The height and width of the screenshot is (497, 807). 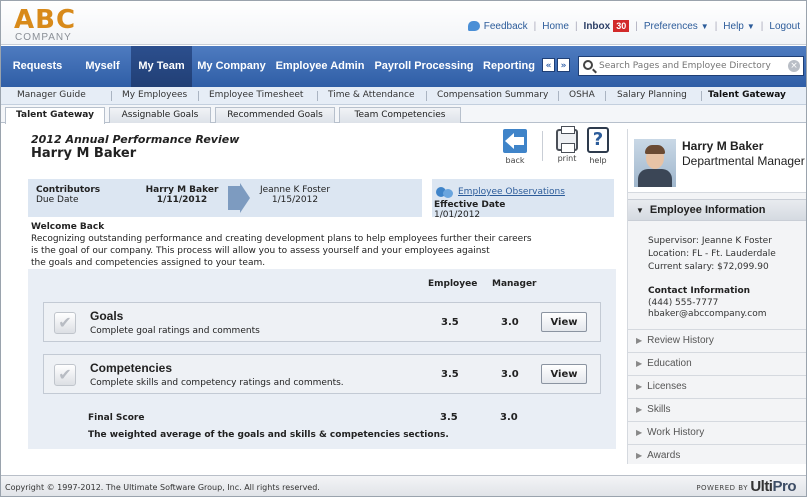 I want to click on accordion-education: ▶ Education, so click(x=717, y=363).